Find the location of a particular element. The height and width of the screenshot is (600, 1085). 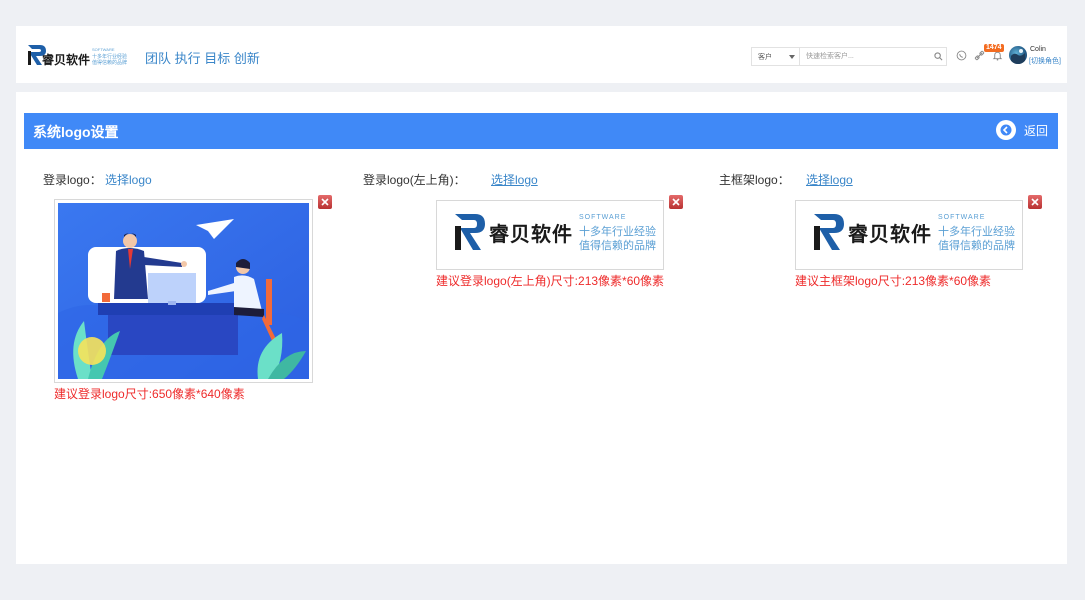

login-logo-preview is located at coordinates (183, 291).